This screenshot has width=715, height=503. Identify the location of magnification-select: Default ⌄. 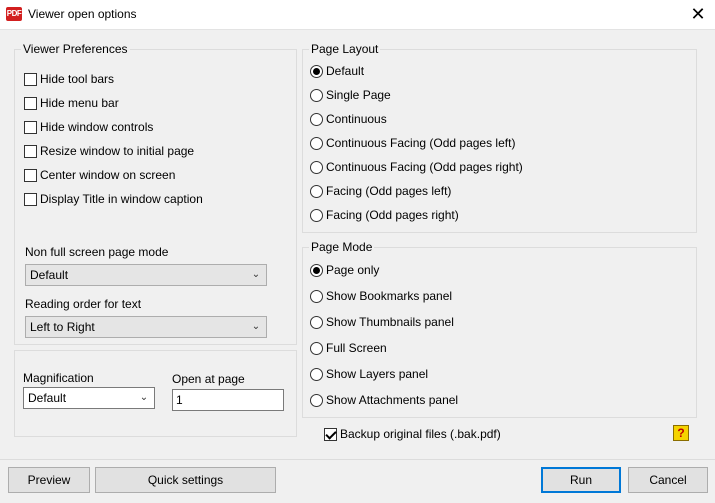
(89, 398).